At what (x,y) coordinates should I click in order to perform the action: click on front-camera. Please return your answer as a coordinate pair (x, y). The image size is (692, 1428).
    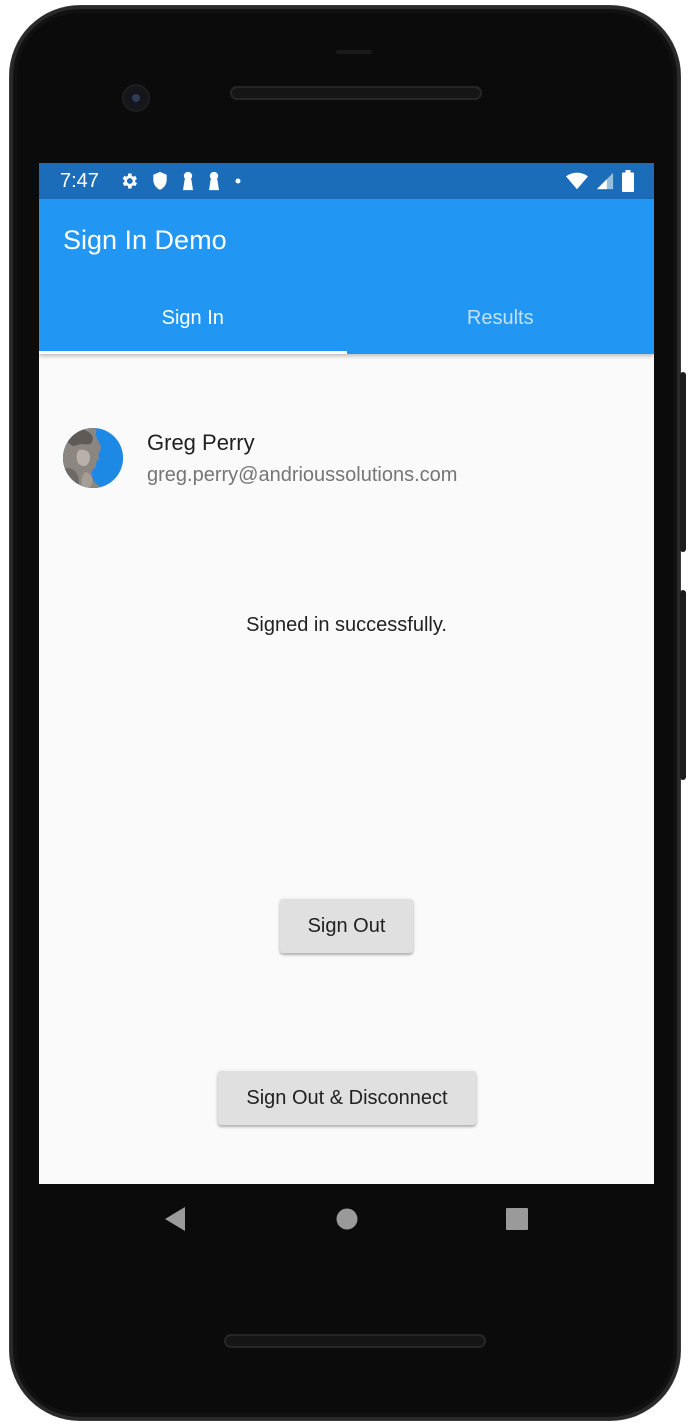
    Looking at the image, I should click on (136, 98).